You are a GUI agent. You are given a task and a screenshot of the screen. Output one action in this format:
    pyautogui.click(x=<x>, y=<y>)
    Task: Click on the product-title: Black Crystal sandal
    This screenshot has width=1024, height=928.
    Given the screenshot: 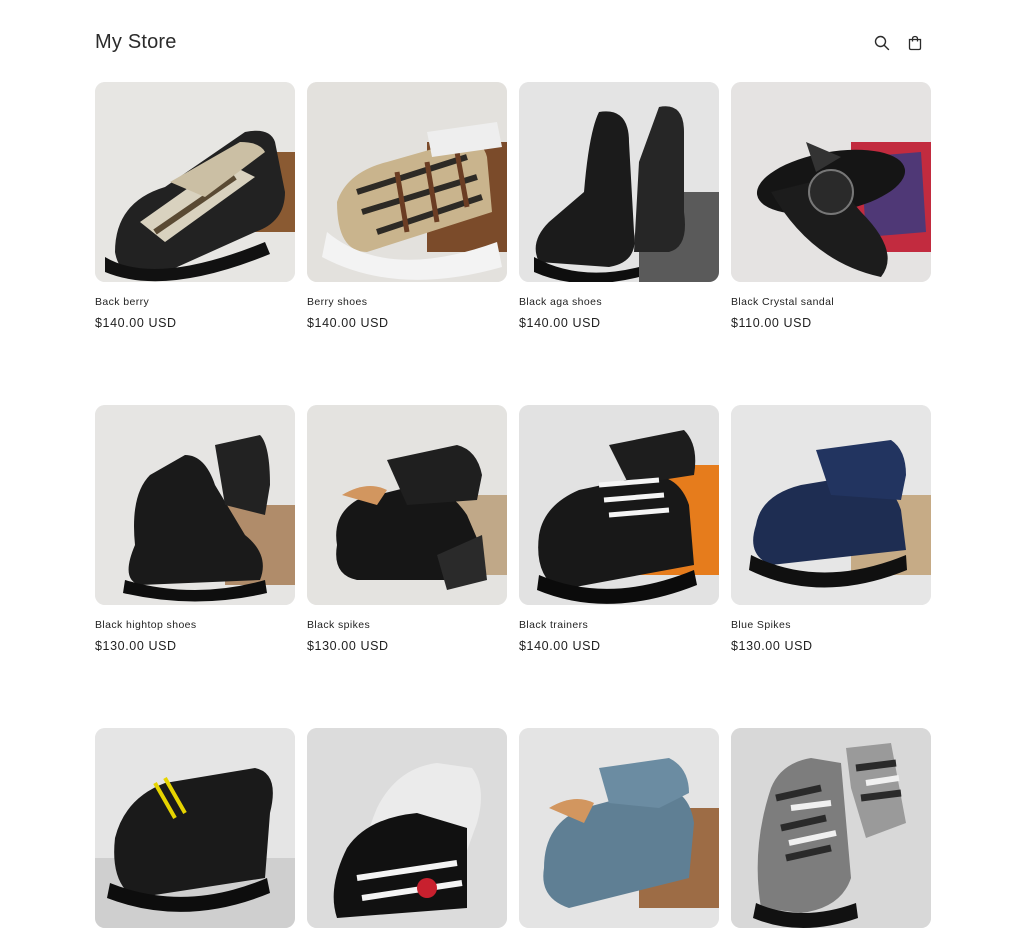 What is the action you would take?
    pyautogui.click(x=831, y=302)
    